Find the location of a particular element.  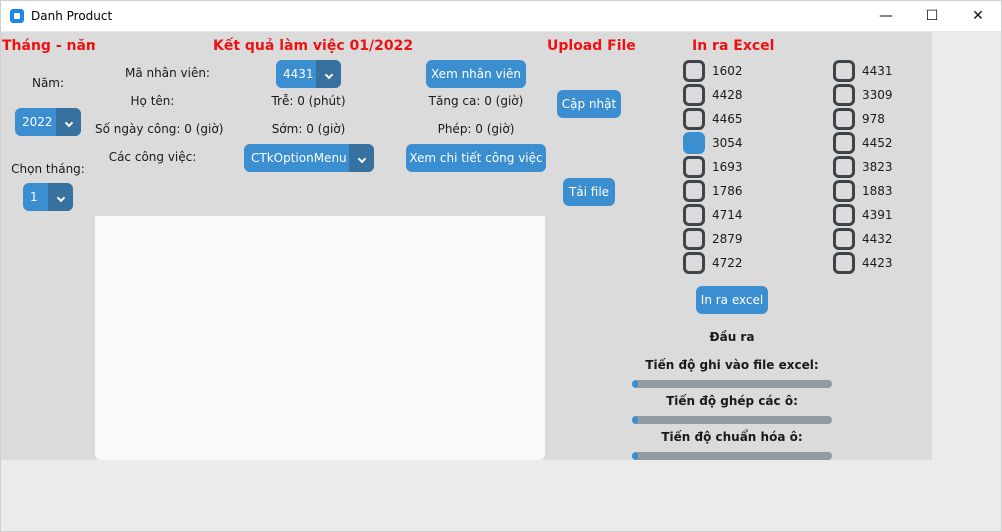

title-bar: Danh Product — ☐ ✕ is located at coordinates (501, 16).